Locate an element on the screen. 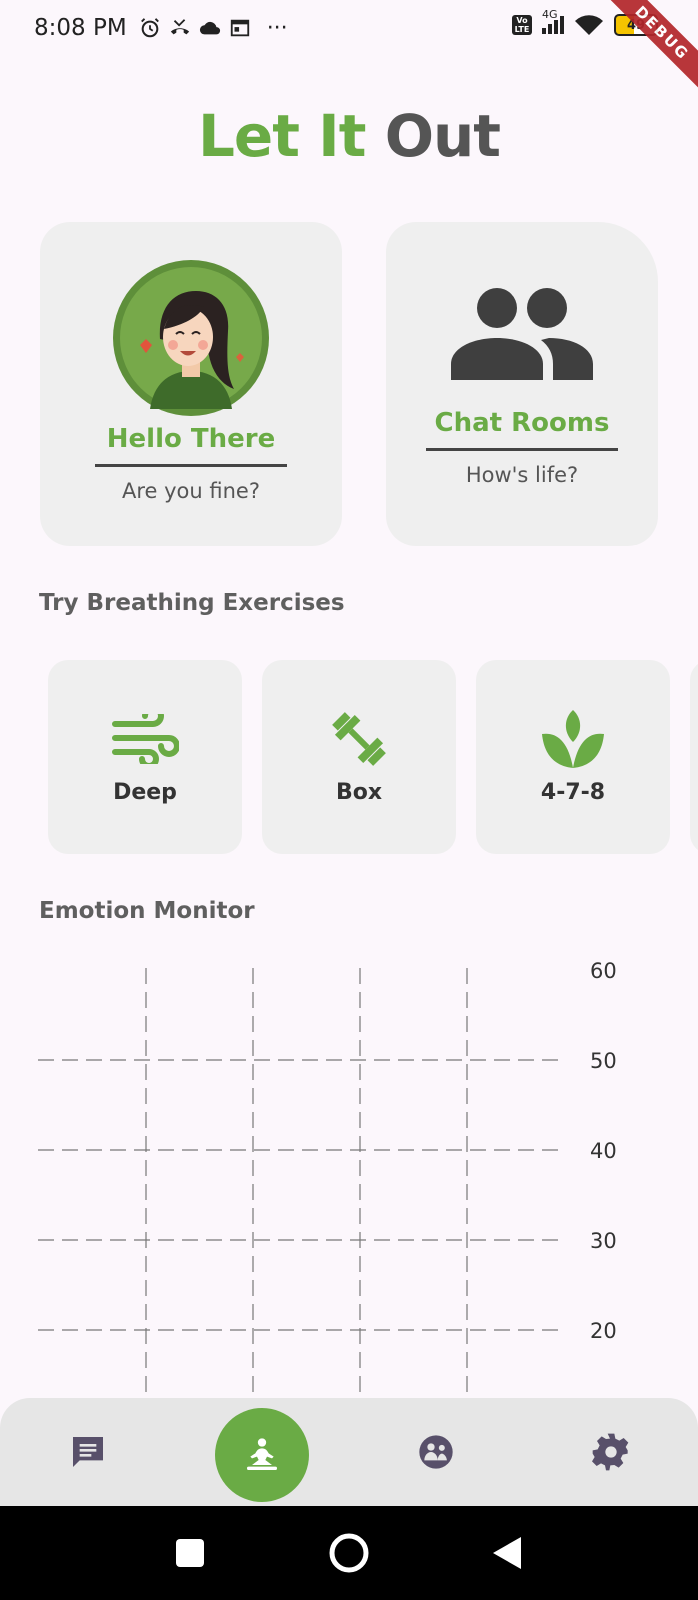 This screenshot has height=1600, width=698. chart-y-tick-label: 30 is located at coordinates (603, 1241).